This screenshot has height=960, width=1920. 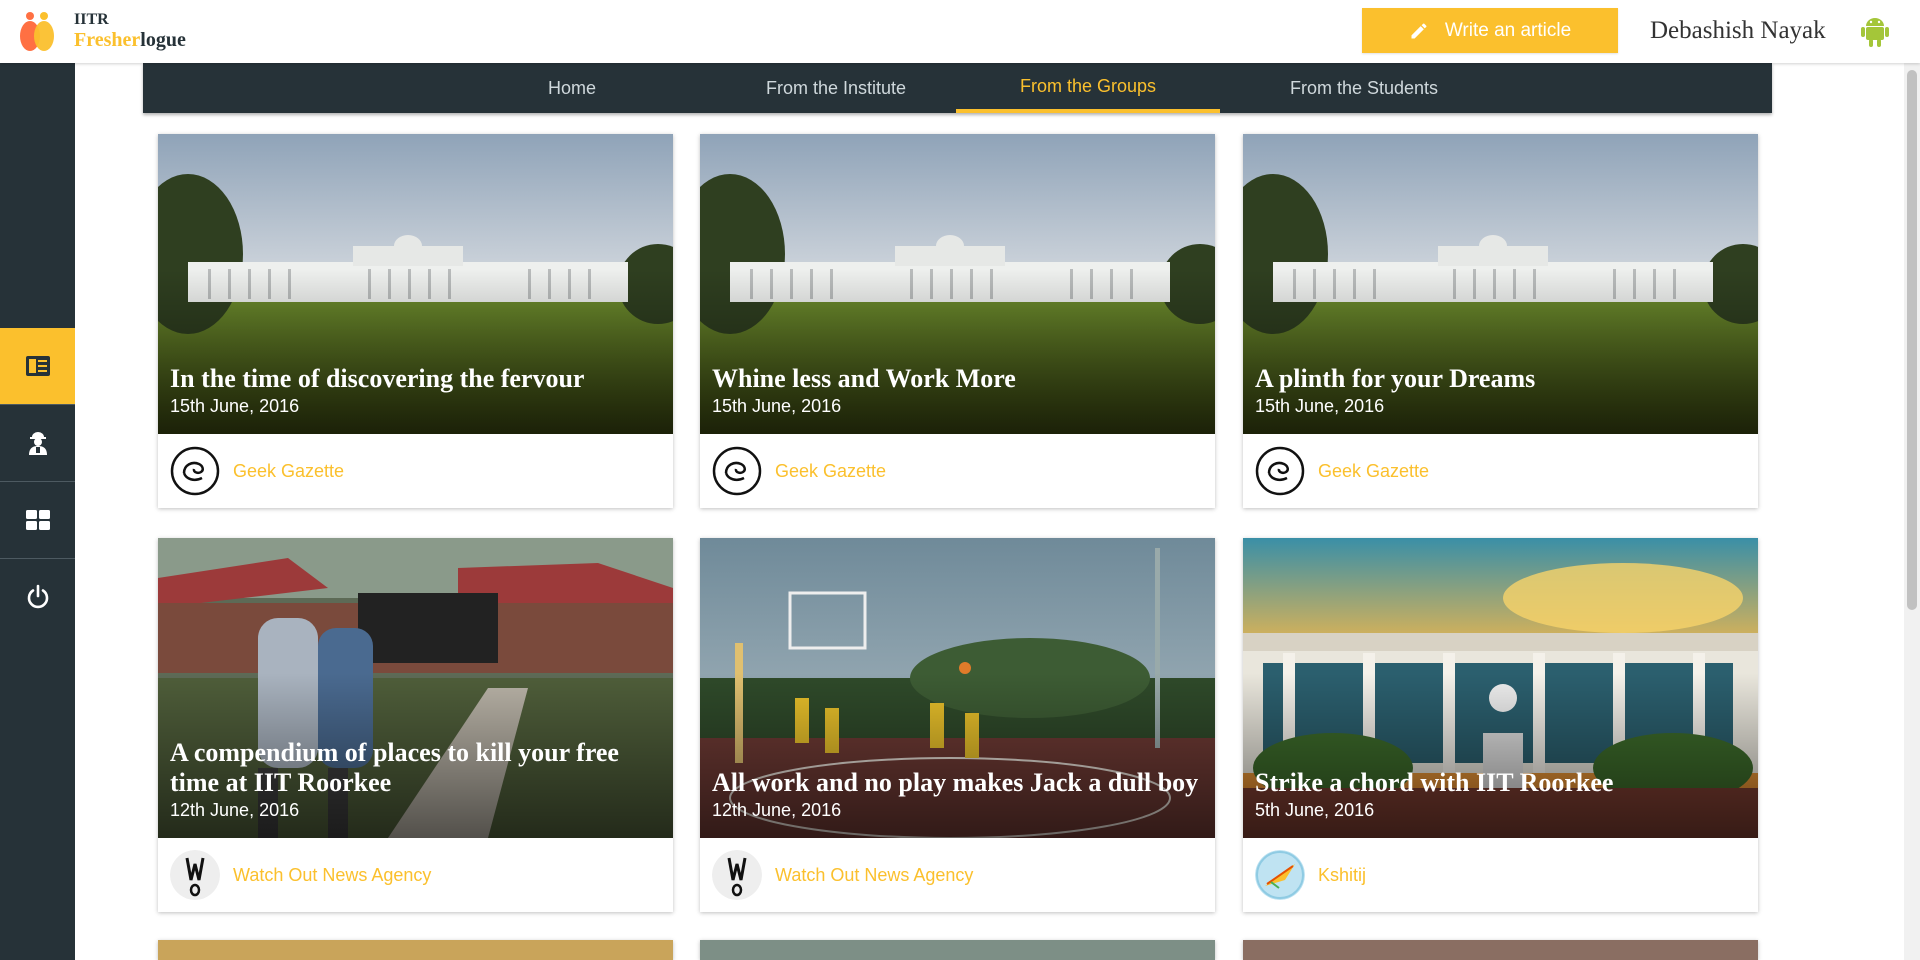 What do you see at coordinates (1875, 31) in the screenshot?
I see `android-icon` at bounding box center [1875, 31].